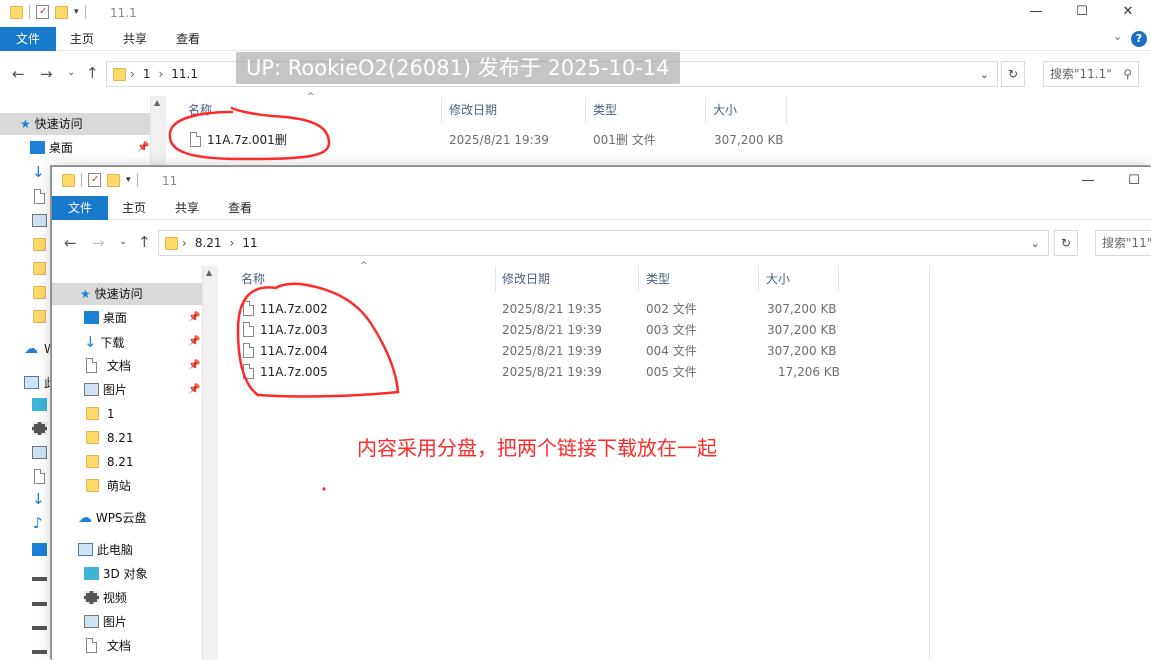 This screenshot has height=660, width=1151. Describe the element at coordinates (208, 243) in the screenshot. I see `breadcrumb-item: 8.21` at that location.